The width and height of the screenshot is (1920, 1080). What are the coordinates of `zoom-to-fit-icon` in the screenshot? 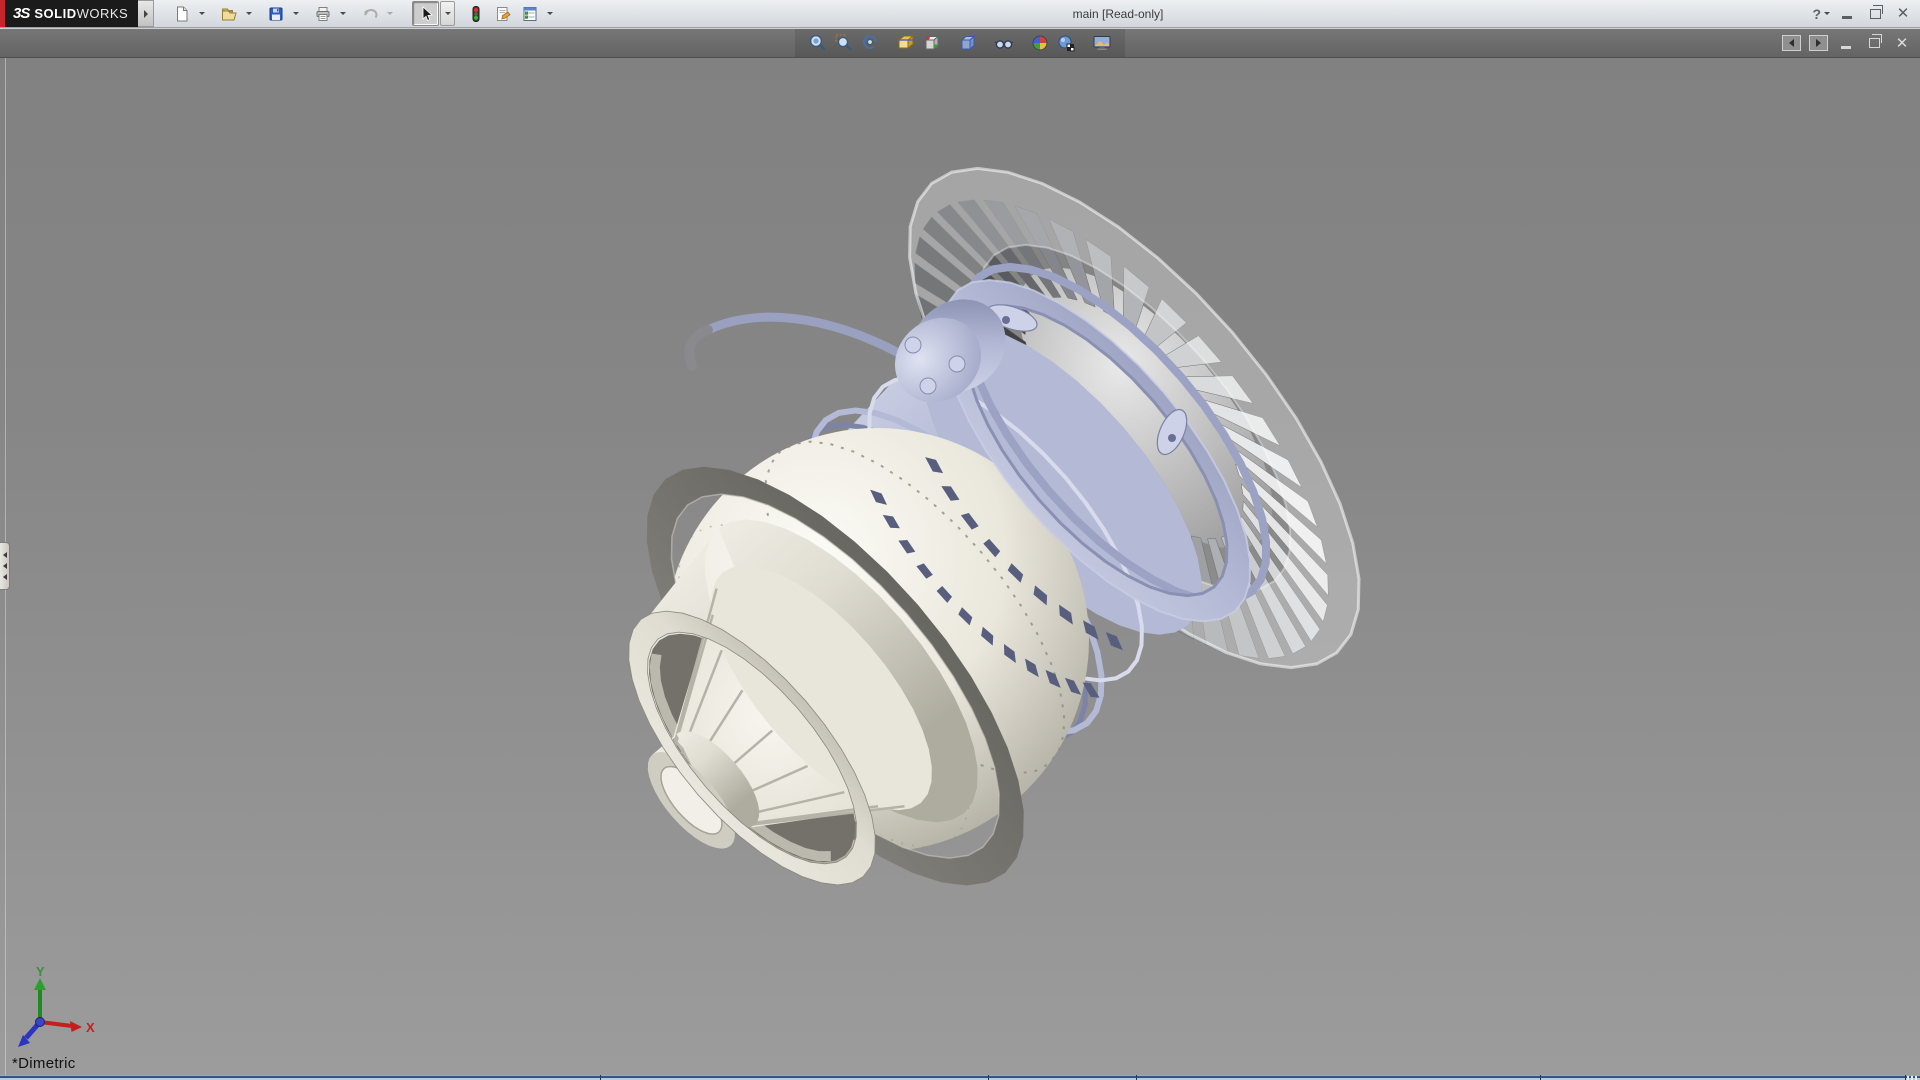 It's located at (817, 42).